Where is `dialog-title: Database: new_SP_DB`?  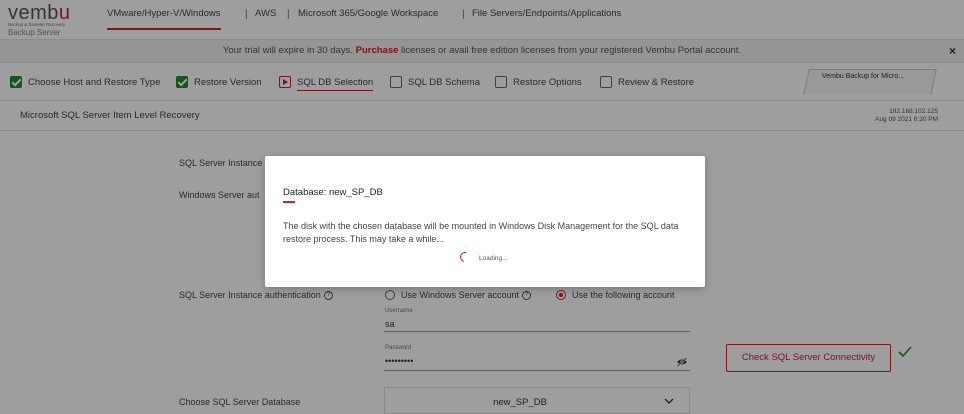
dialog-title: Database: new_SP_DB is located at coordinates (333, 192).